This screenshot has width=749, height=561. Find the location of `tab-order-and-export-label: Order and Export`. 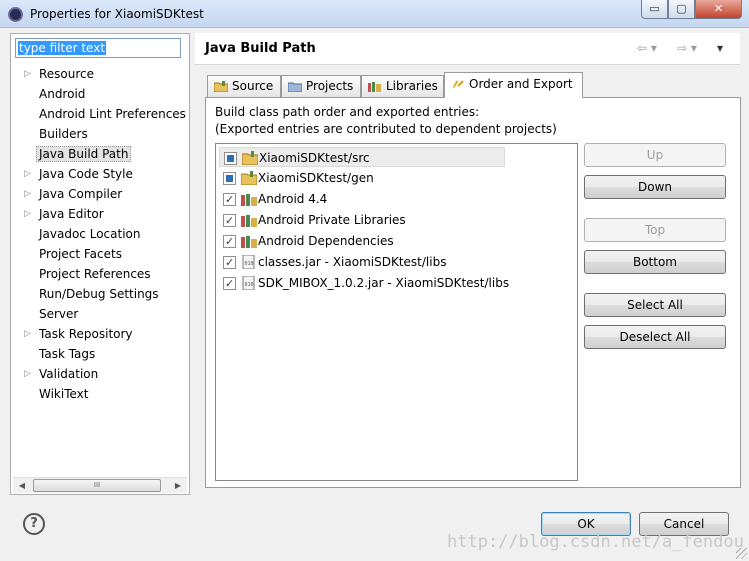

tab-order-and-export-label: Order and Export is located at coordinates (521, 84).